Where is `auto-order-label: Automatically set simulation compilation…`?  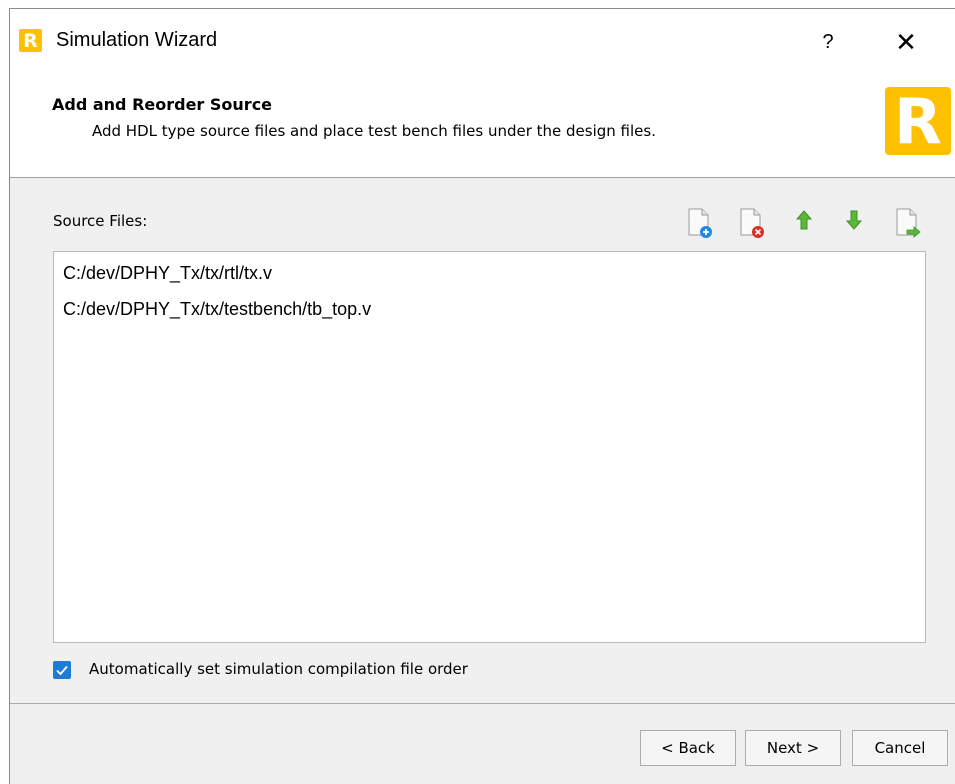
auto-order-label: Automatically set simulation compilation… is located at coordinates (278, 669).